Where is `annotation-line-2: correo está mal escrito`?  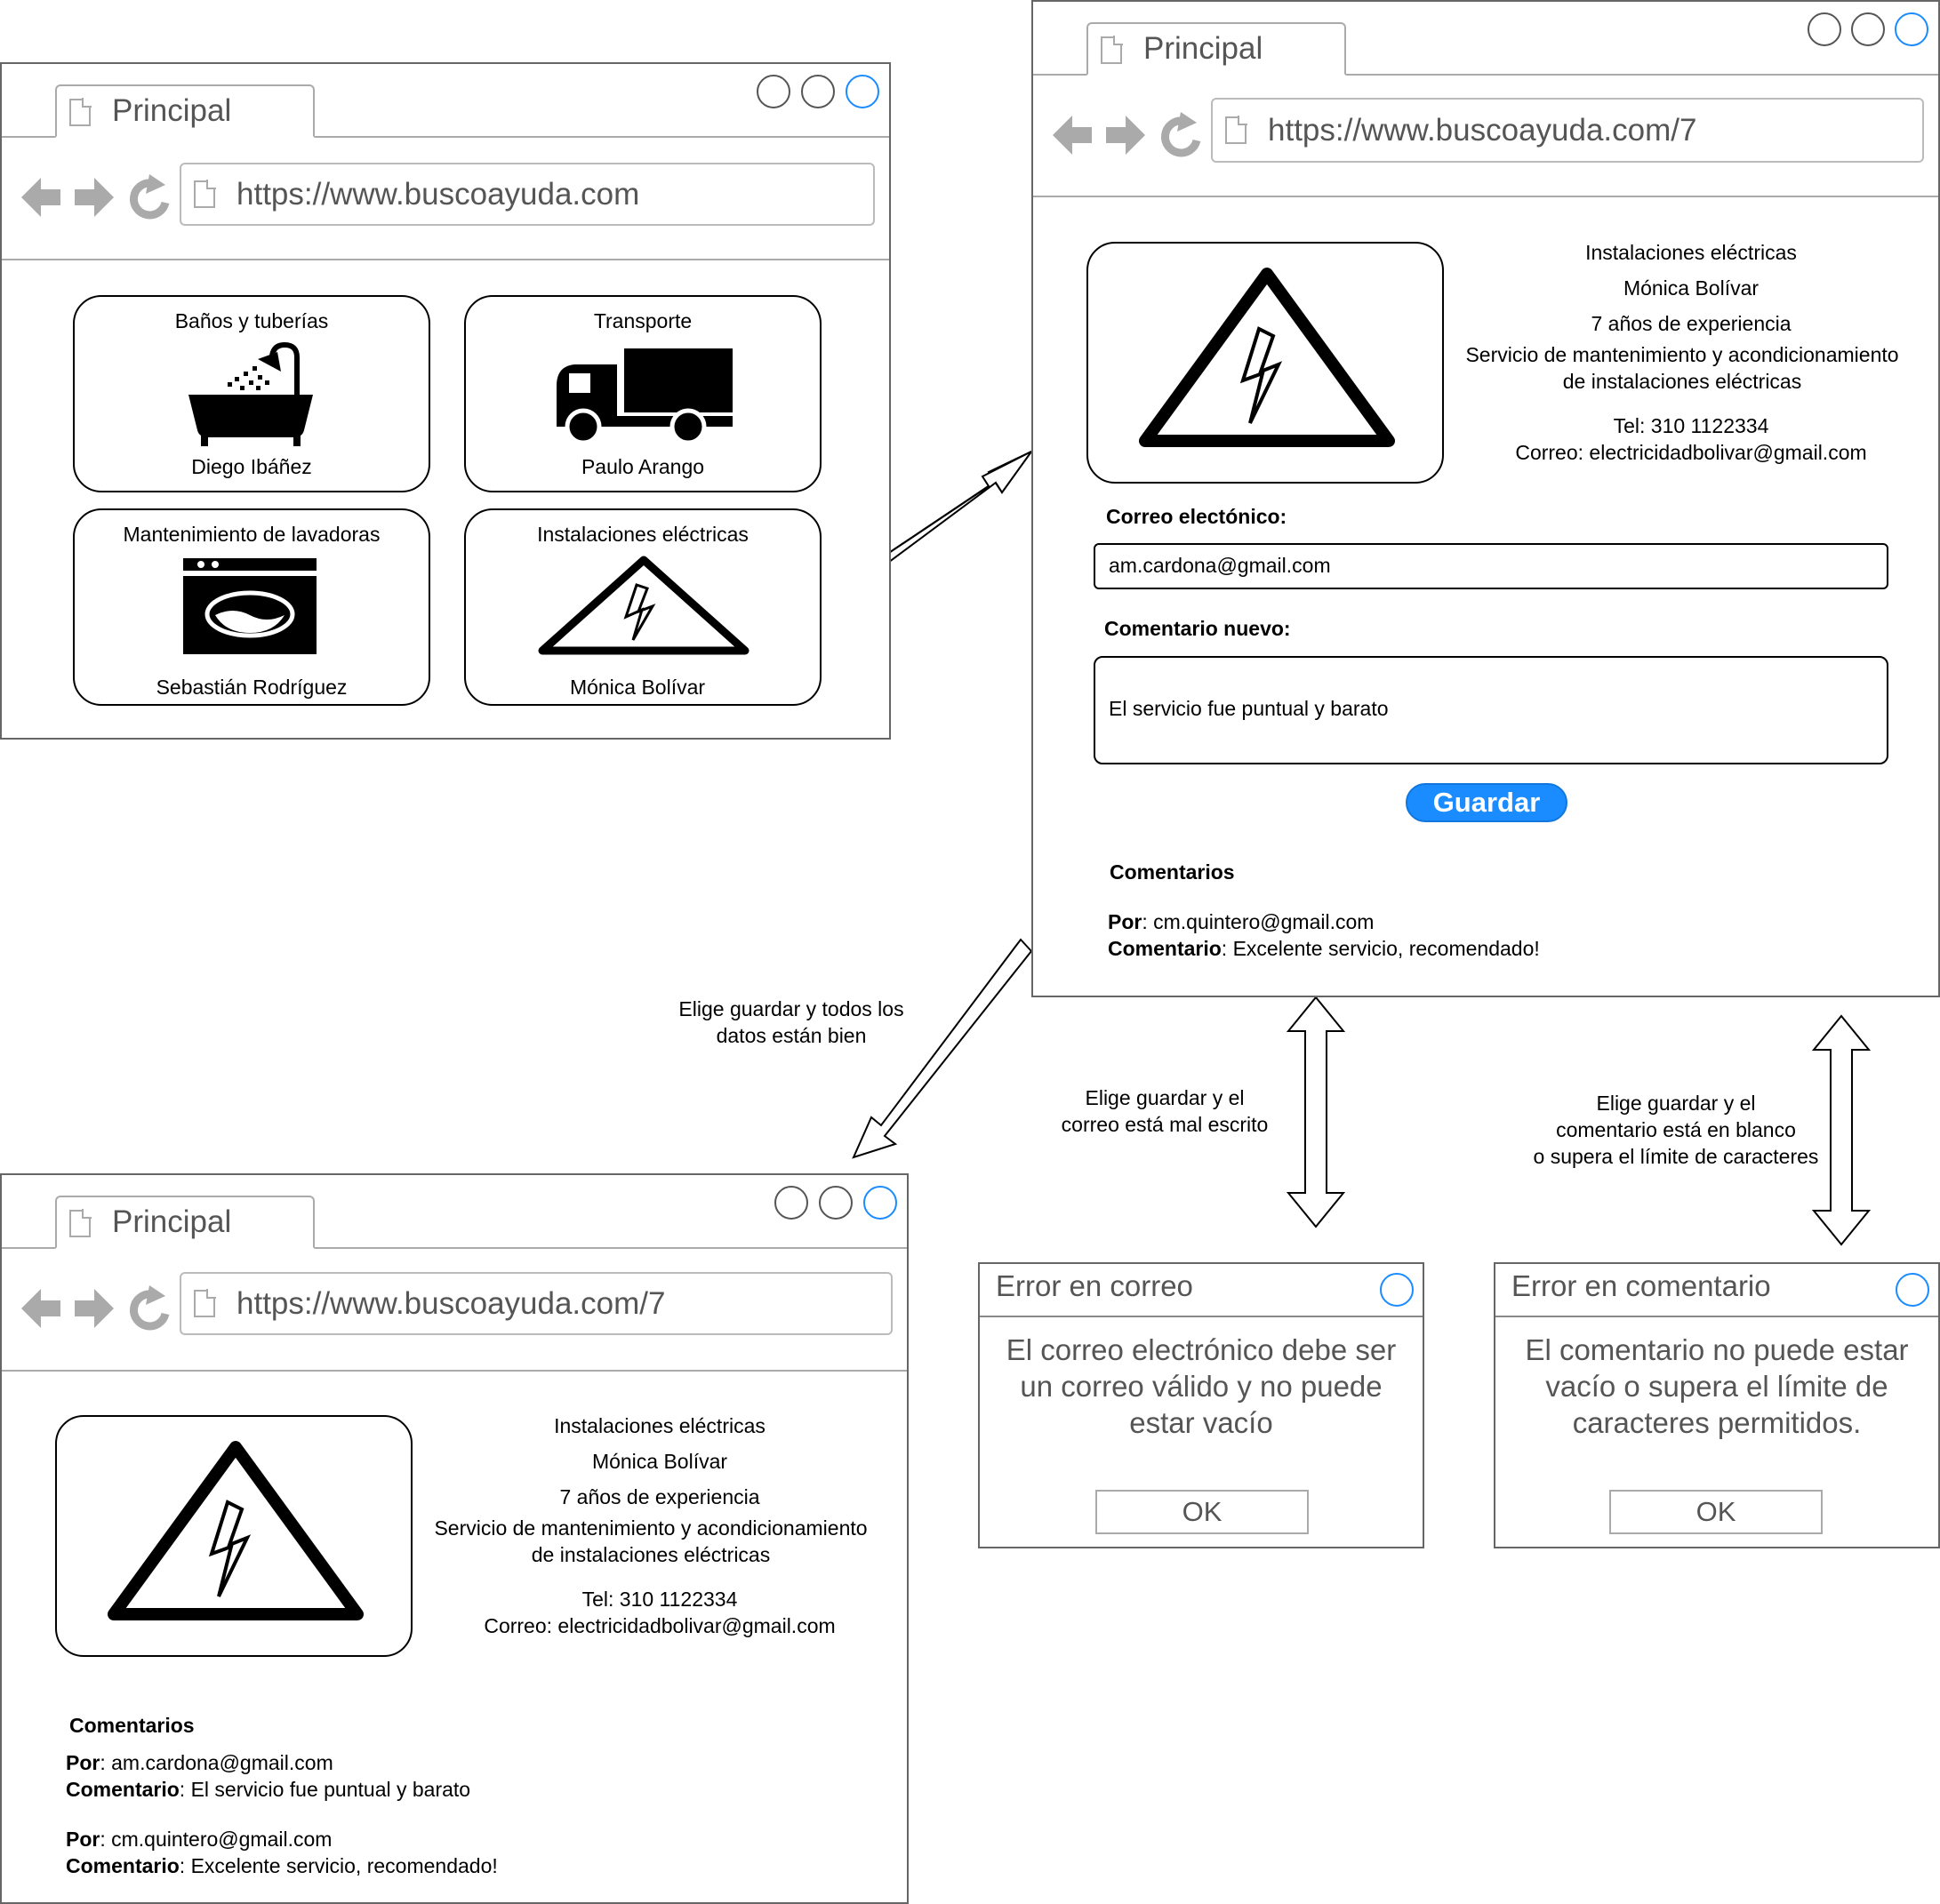
annotation-line-2: correo está mal escrito is located at coordinates (1165, 1124).